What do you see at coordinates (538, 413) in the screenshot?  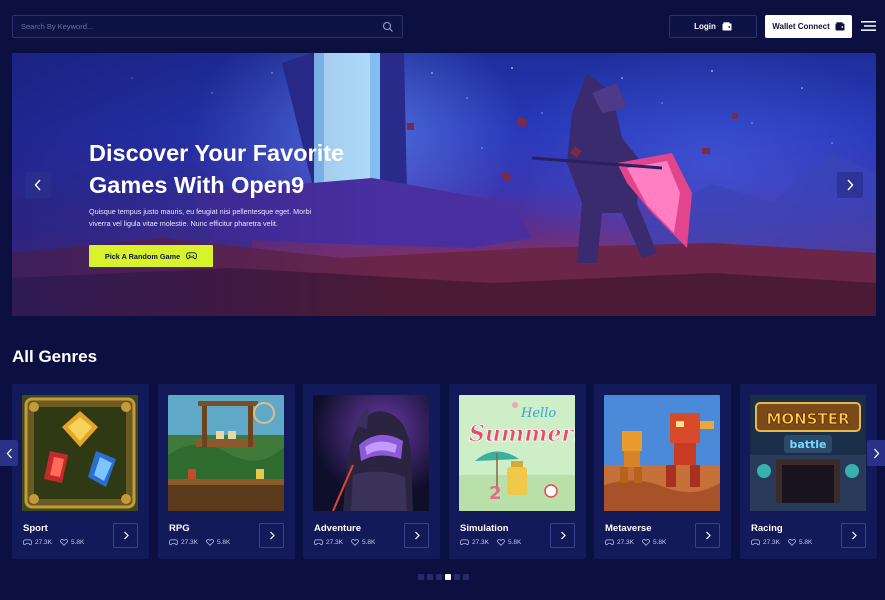 I see `simulation-art-text-1: Hello` at bounding box center [538, 413].